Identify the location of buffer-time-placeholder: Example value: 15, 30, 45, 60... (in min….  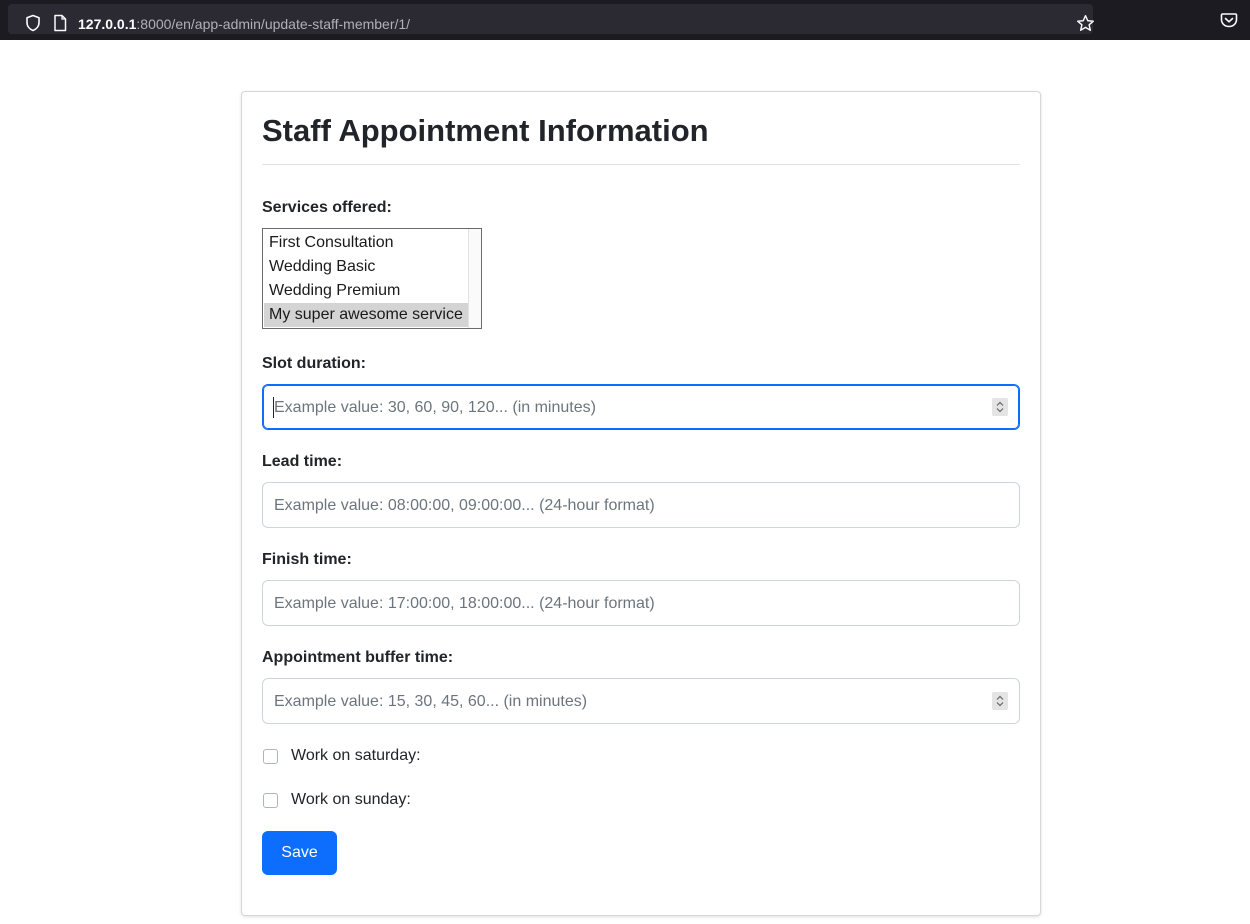
(431, 701).